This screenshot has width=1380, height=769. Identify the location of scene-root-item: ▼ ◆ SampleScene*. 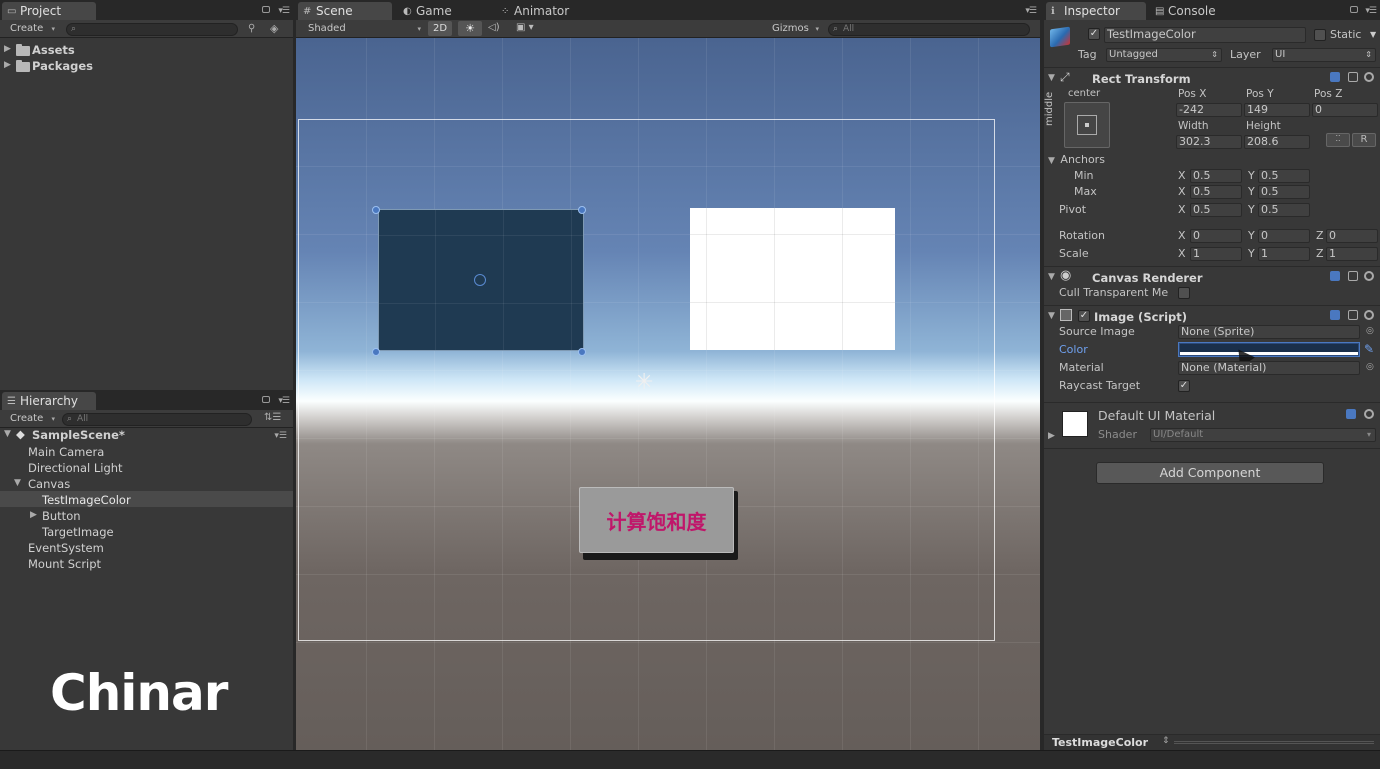
(64, 434).